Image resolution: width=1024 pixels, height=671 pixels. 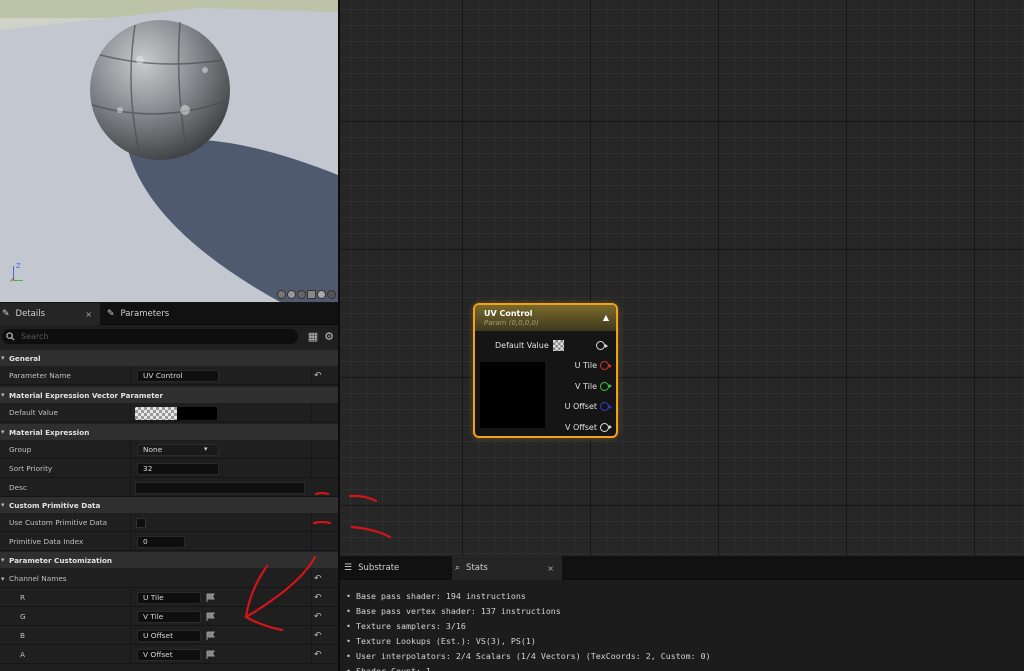 I want to click on category-material-expression: ▾ Material Expression, so click(x=169, y=432).